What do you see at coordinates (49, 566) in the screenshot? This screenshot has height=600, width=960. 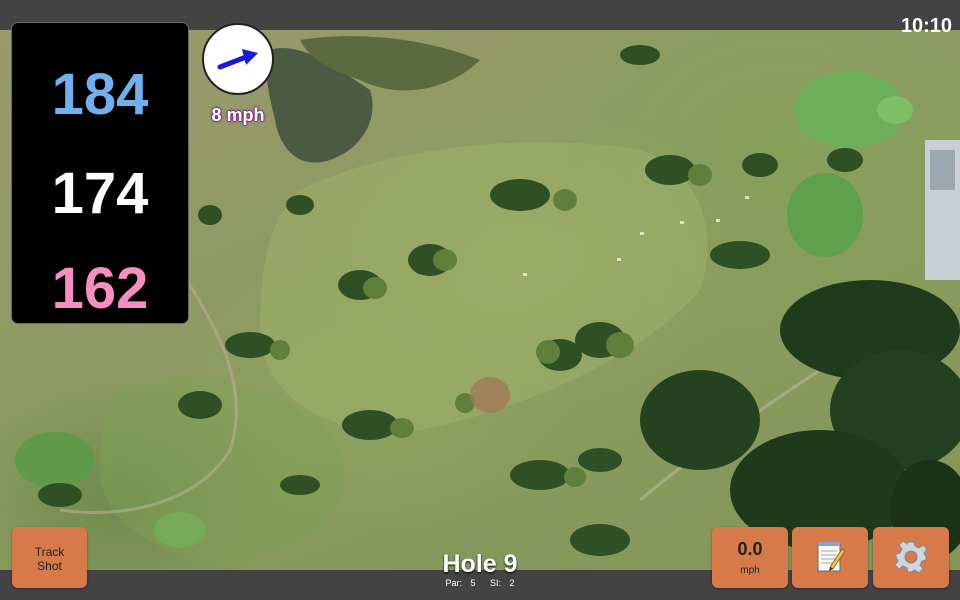 I see `track-shot-label-line2: Shot` at bounding box center [49, 566].